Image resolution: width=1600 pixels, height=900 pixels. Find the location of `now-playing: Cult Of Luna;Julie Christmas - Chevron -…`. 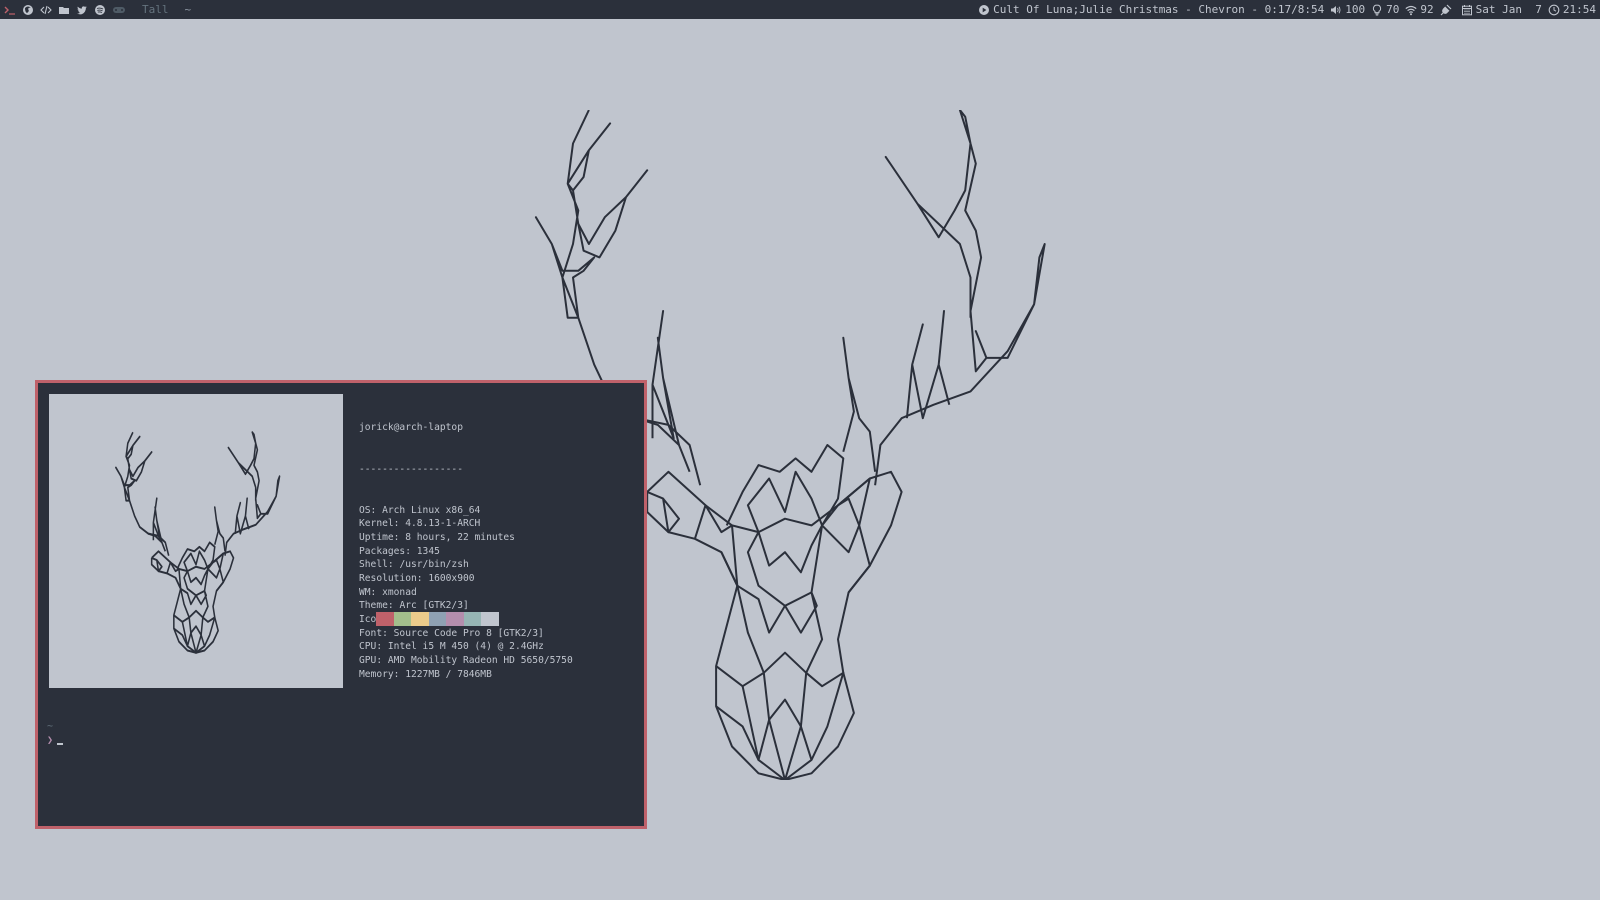

now-playing: Cult Of Luna;Julie Christmas - Chevron -… is located at coordinates (1151, 9).